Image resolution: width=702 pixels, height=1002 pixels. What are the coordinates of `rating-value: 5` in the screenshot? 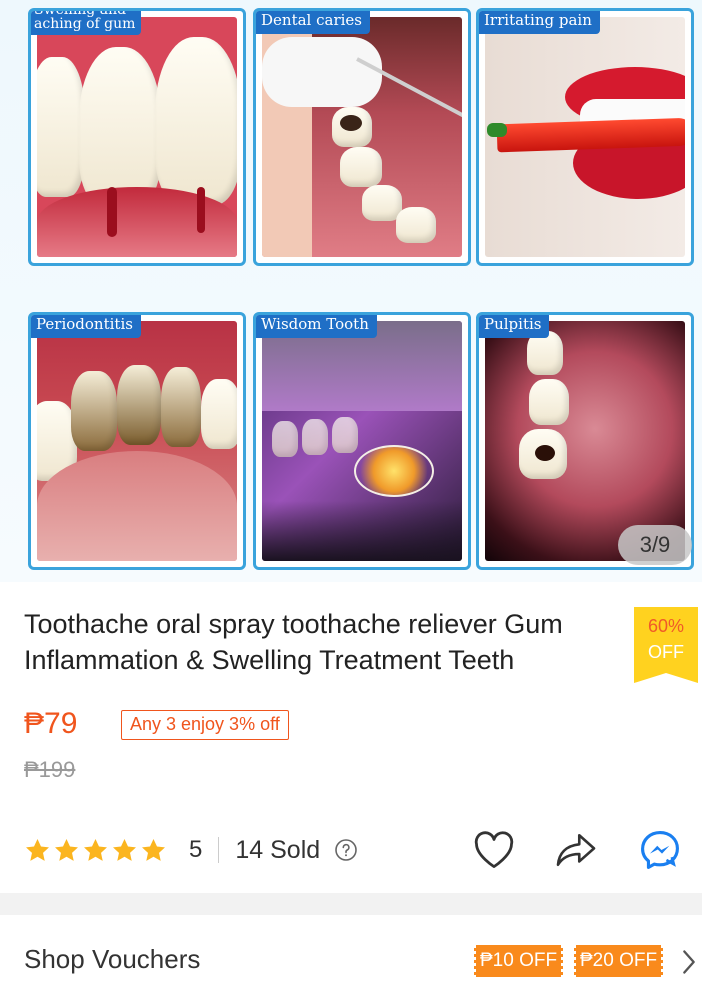 It's located at (196, 849).